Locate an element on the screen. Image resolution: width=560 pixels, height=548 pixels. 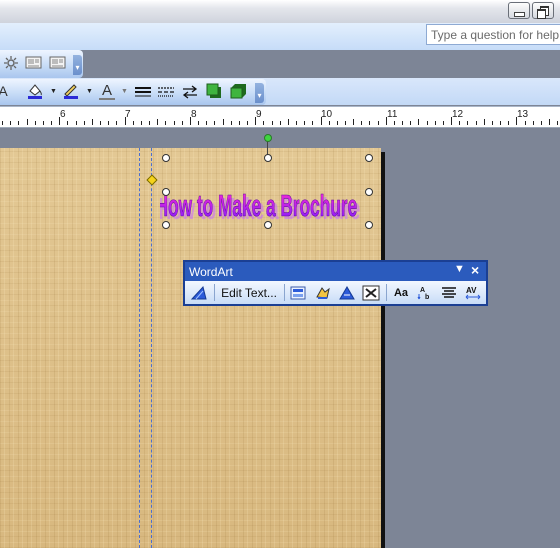
format-wordart-icon is located at coordinates (323, 292).